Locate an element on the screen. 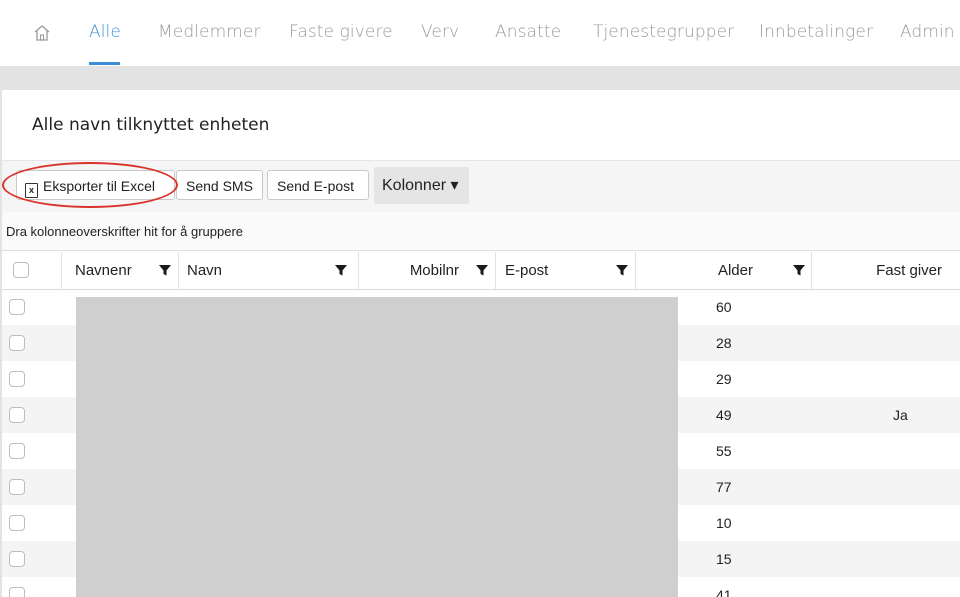 The width and height of the screenshot is (960, 597). tab-alle: Alle is located at coordinates (105, 32).